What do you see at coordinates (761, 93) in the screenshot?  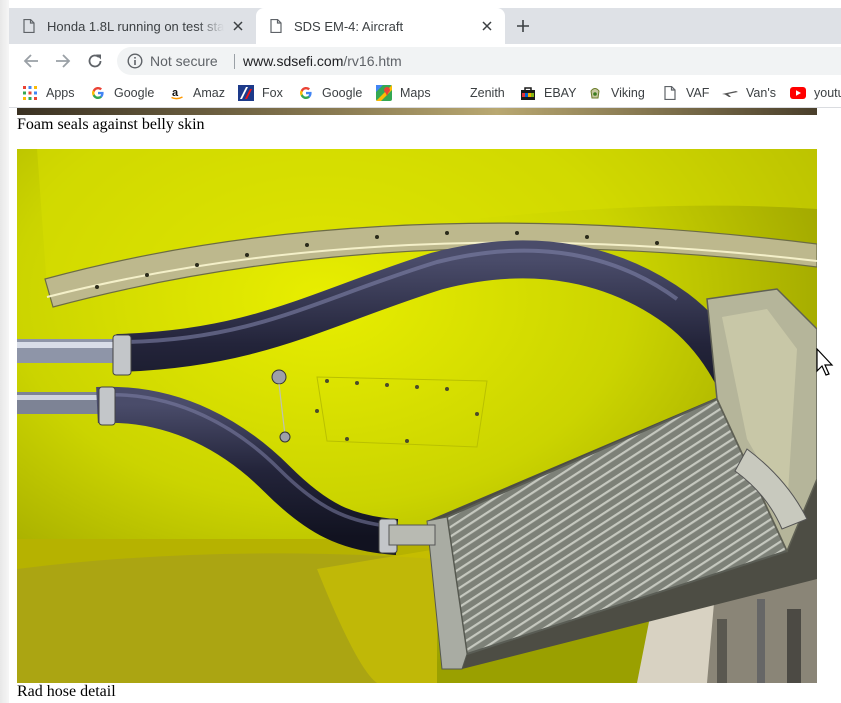 I see `bookmark-label: Van's` at bounding box center [761, 93].